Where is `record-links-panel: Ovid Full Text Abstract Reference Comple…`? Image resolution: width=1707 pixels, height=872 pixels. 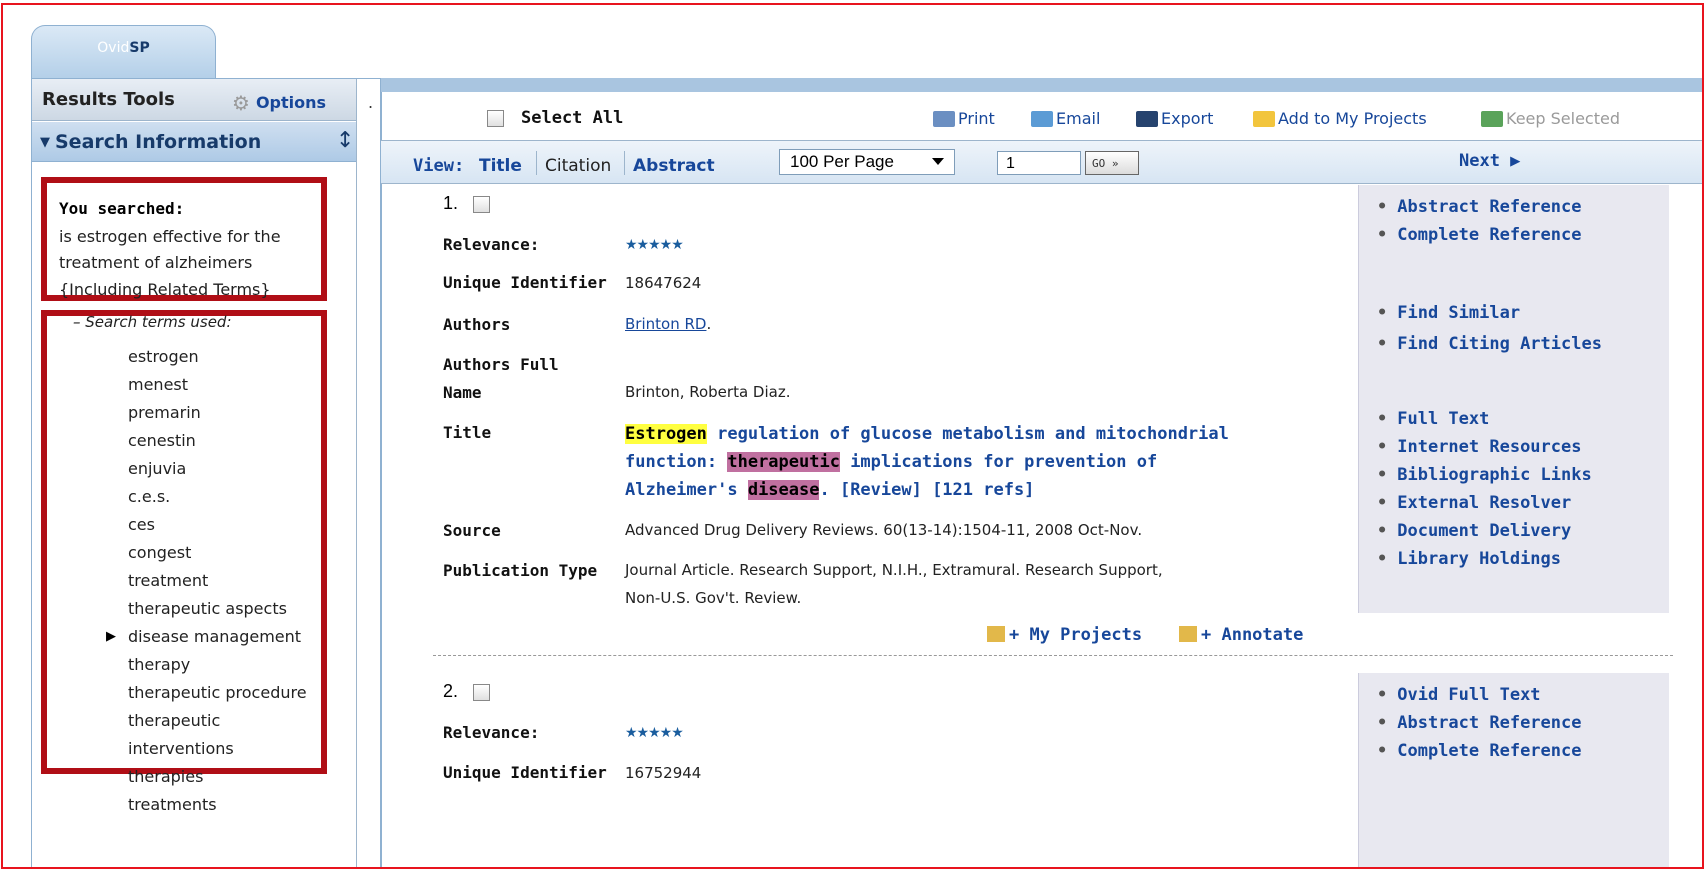
record-links-panel: Ovid Full Text Abstract Reference Comple… is located at coordinates (1513, 770).